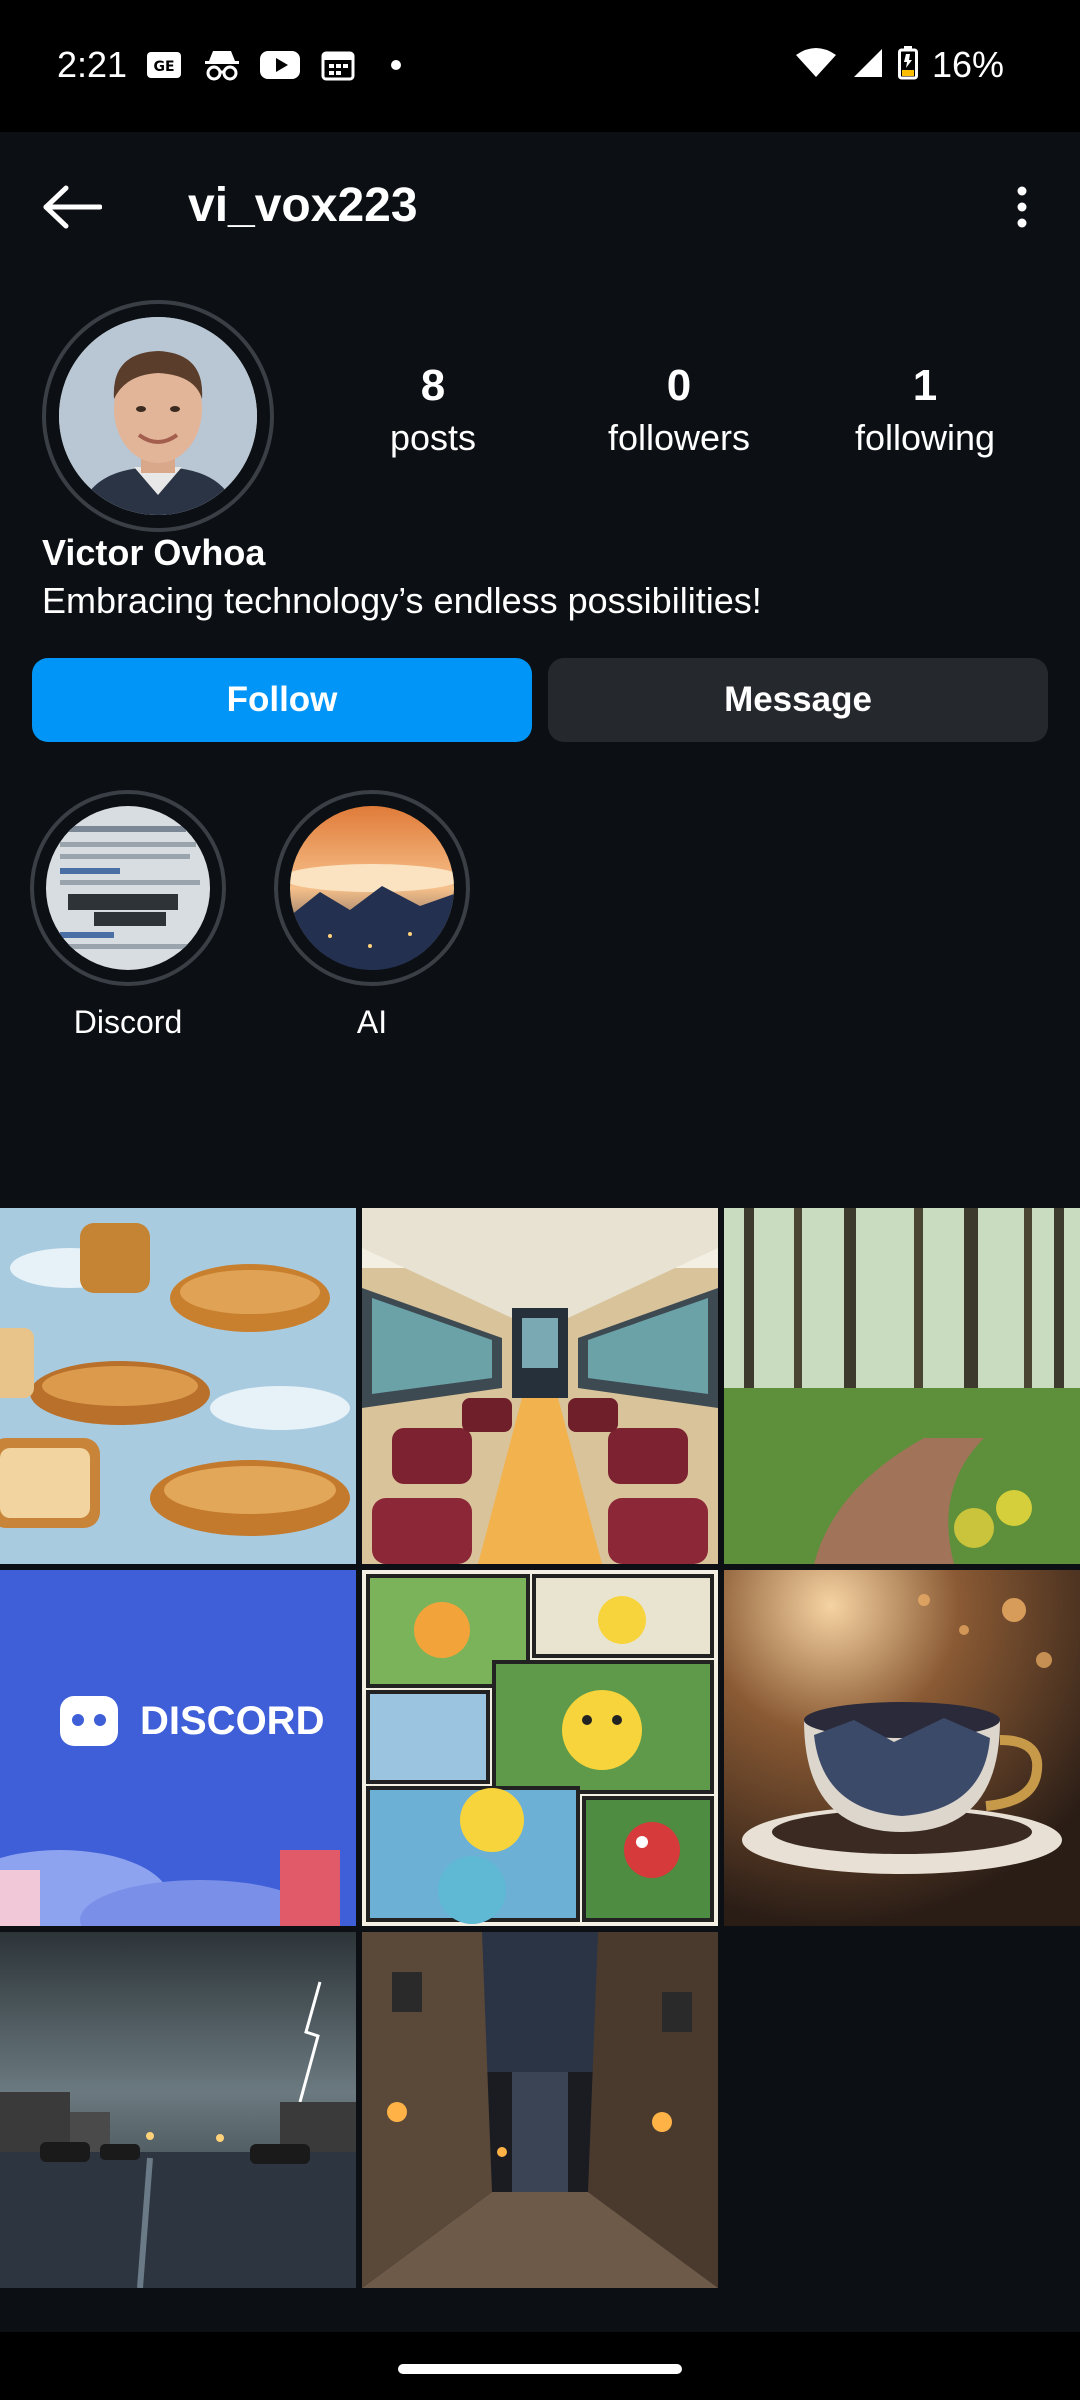  Describe the element at coordinates (867, 65) in the screenshot. I see `signal-icon` at that location.